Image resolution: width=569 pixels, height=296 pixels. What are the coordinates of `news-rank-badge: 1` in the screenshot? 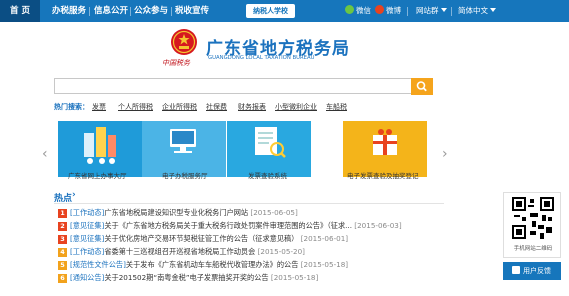 It's located at (62, 213).